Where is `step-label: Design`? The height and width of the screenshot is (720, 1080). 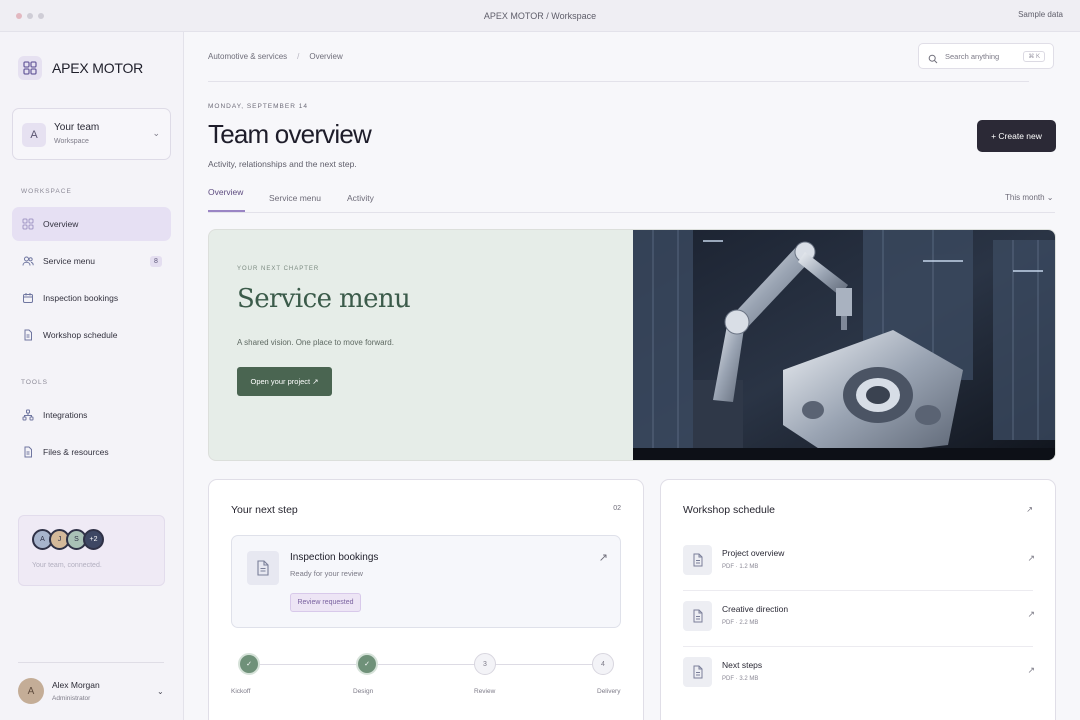
step-label: Design is located at coordinates (363, 691).